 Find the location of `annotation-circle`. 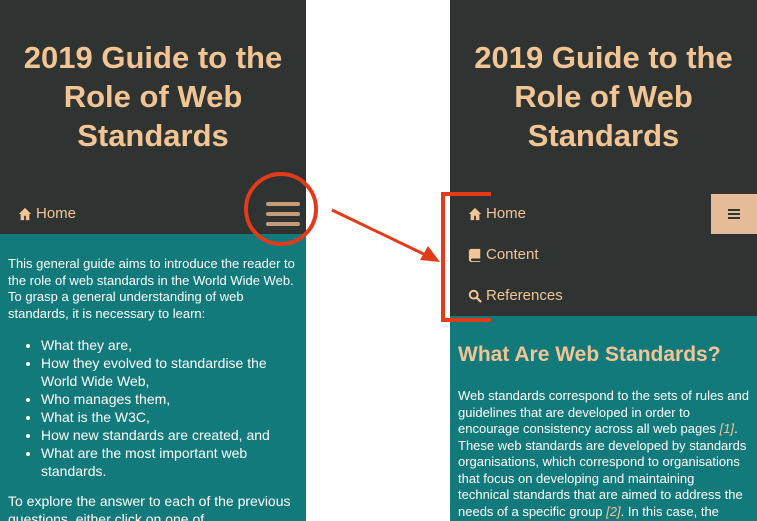

annotation-circle is located at coordinates (281, 209).